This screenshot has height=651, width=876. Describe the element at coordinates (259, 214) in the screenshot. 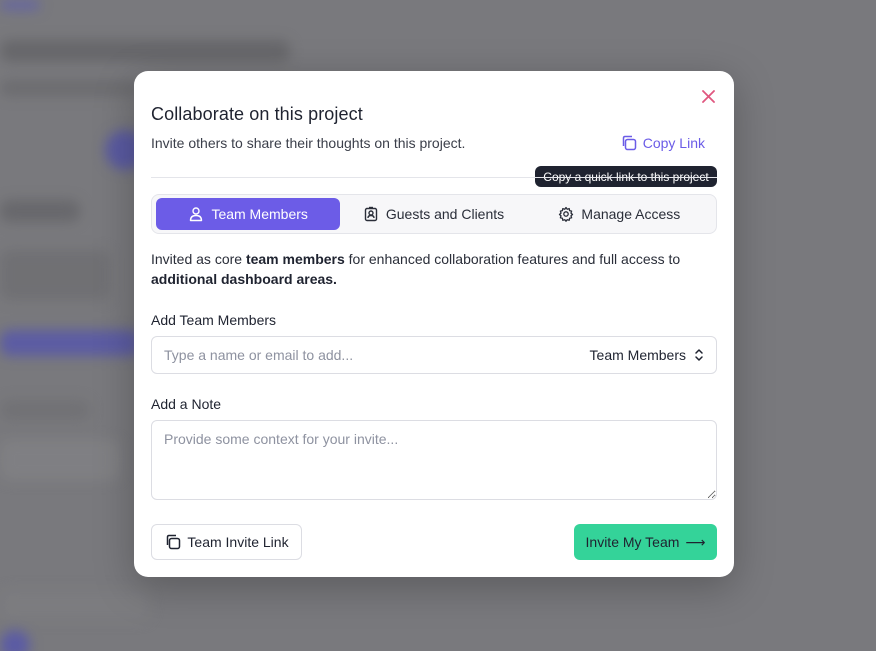

I see `tab-label: Team Members` at that location.